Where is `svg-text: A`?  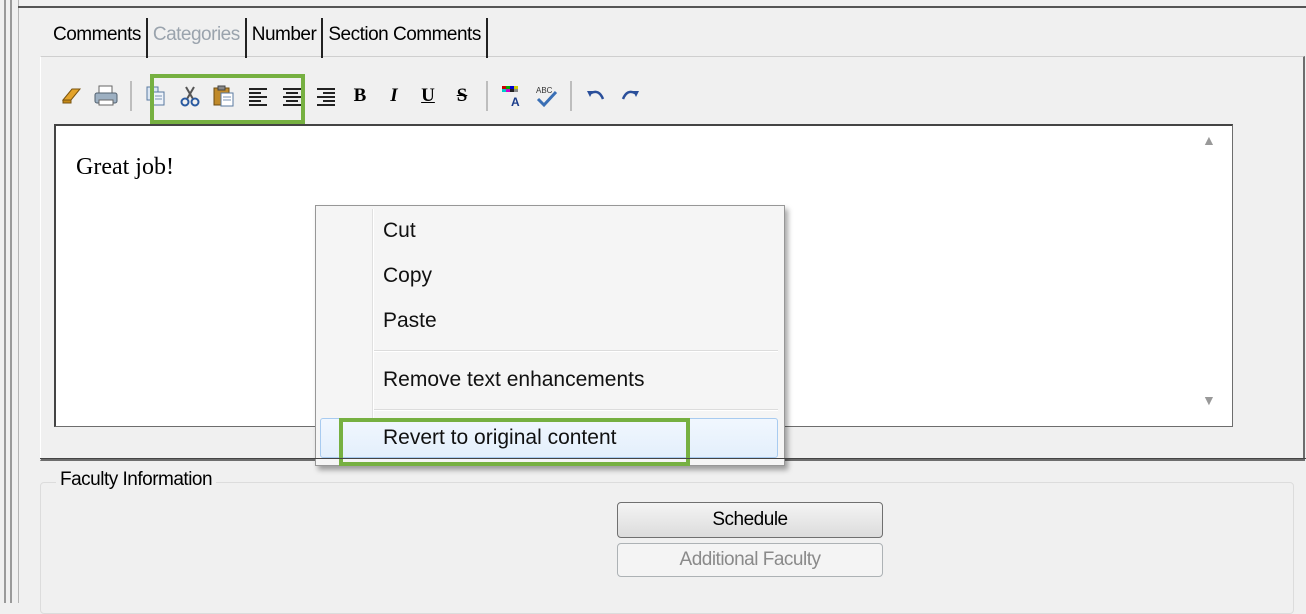
svg-text: A is located at coordinates (515, 101).